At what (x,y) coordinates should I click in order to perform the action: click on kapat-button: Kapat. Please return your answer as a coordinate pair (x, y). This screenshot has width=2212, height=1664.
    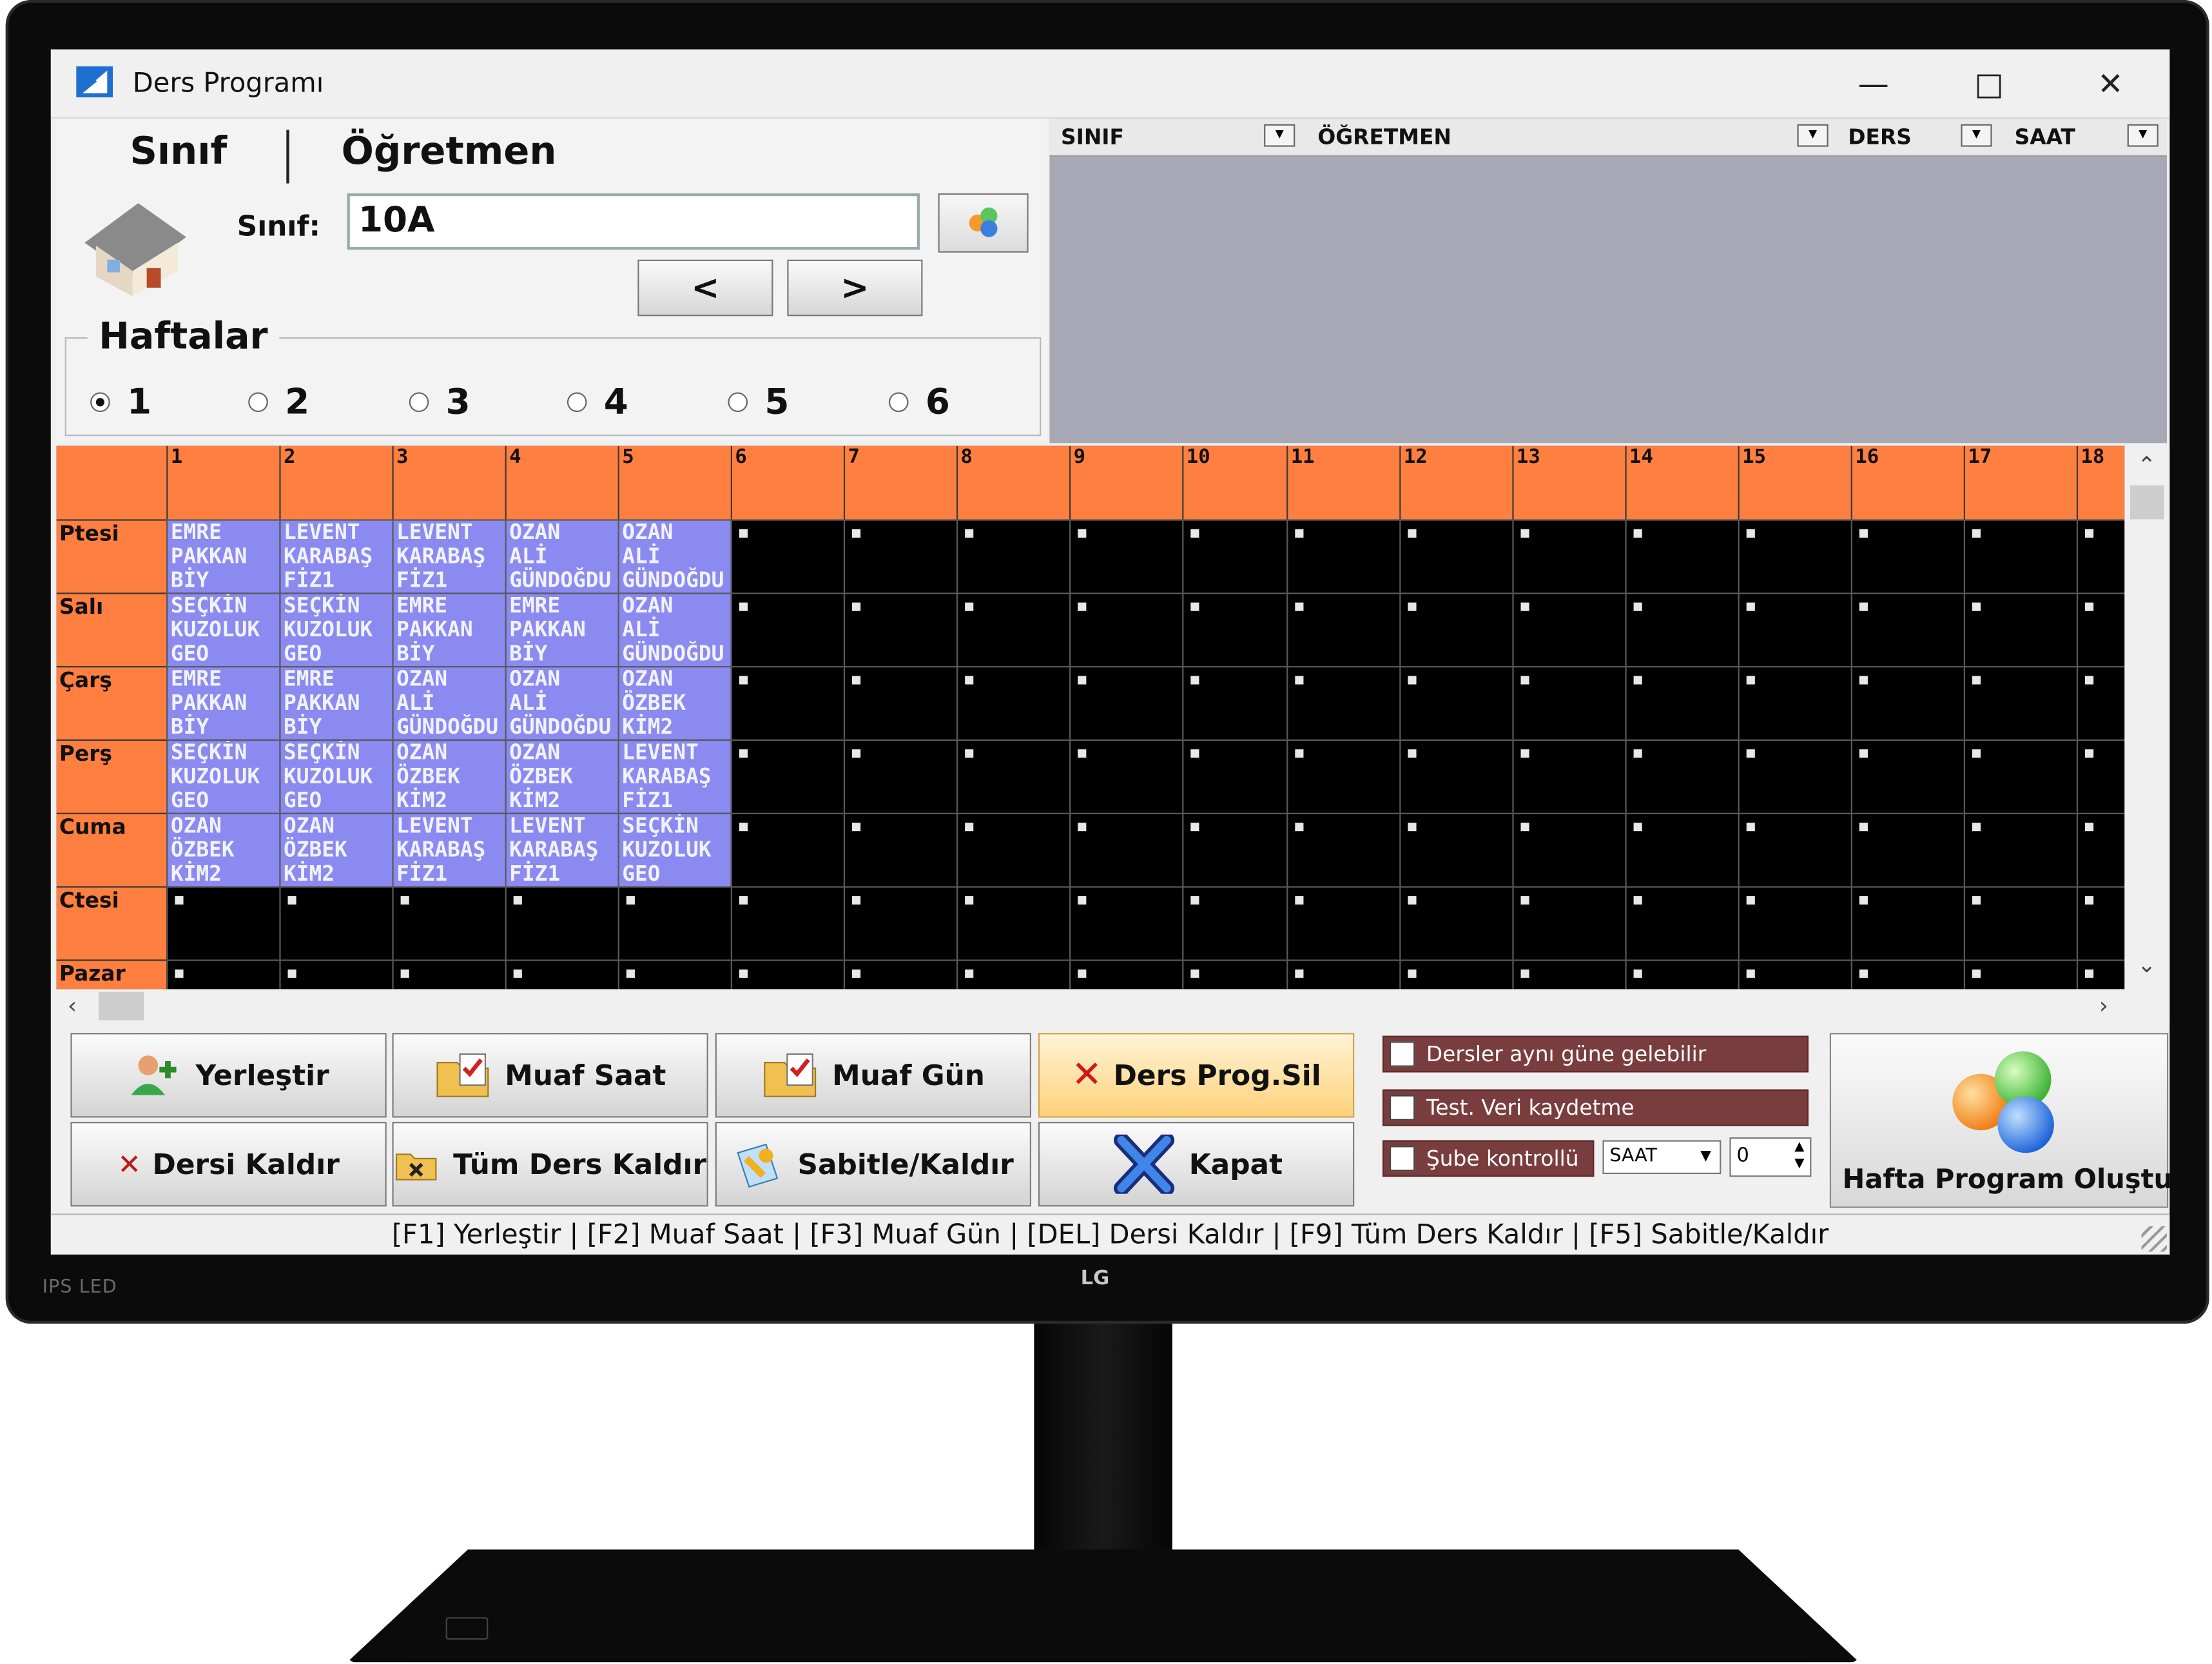
    Looking at the image, I should click on (1196, 1165).